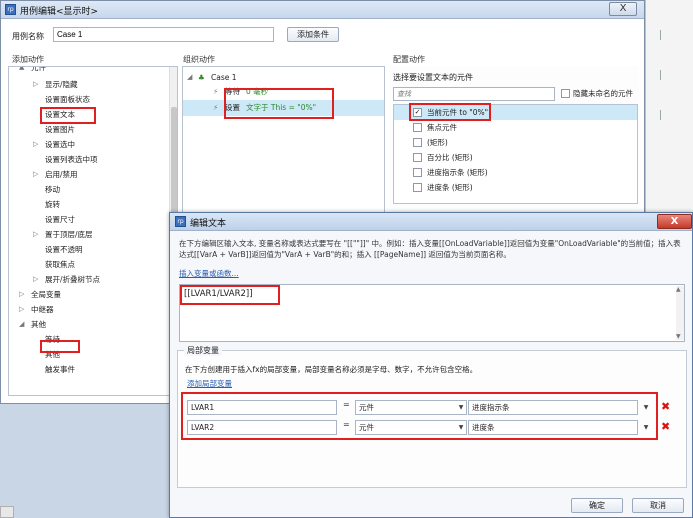  I want to click on local-var-name-input: LVAR2, so click(262, 427).